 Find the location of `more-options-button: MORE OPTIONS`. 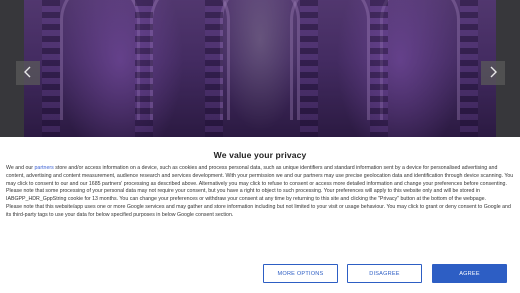

more-options-button: MORE OPTIONS is located at coordinates (300, 273).